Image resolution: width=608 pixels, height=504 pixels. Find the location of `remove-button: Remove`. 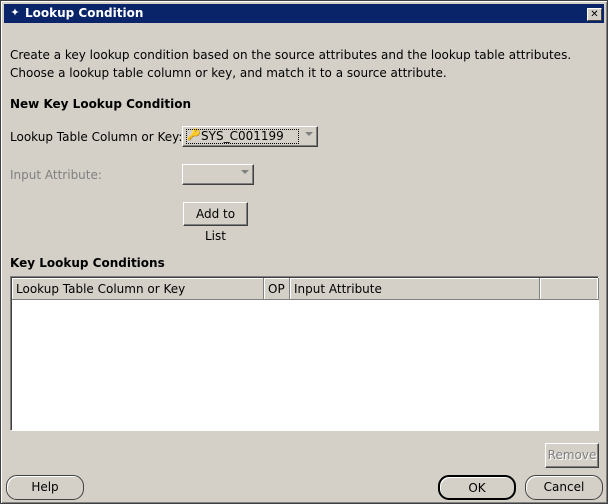

remove-button: Remove is located at coordinates (572, 455).